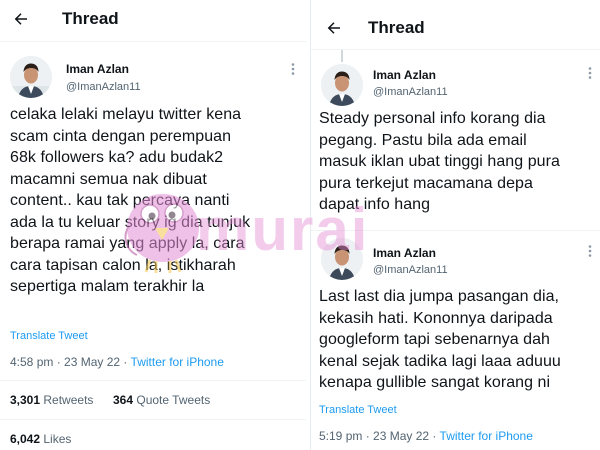 Image resolution: width=600 pixels, height=450 pixels. What do you see at coordinates (121, 136) in the screenshot?
I see `tweet-text-line: scam cinta dengan perempuan` at bounding box center [121, 136].